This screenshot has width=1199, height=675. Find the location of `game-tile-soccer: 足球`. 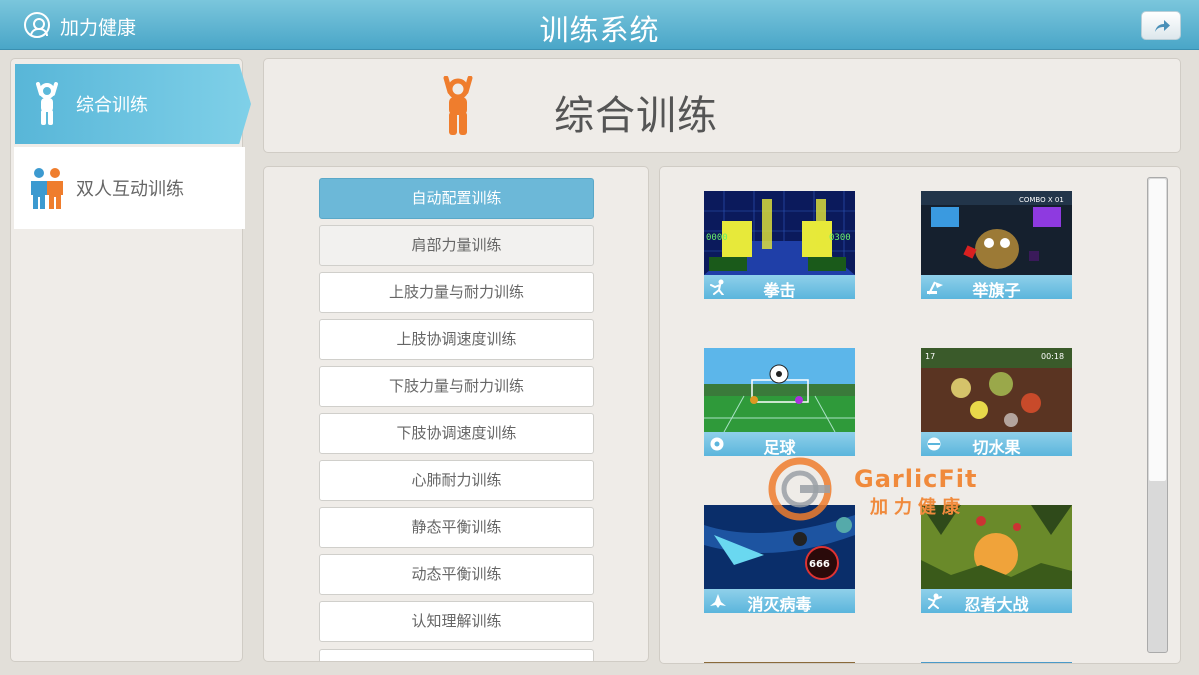

game-tile-soccer: 足球 is located at coordinates (779, 402).